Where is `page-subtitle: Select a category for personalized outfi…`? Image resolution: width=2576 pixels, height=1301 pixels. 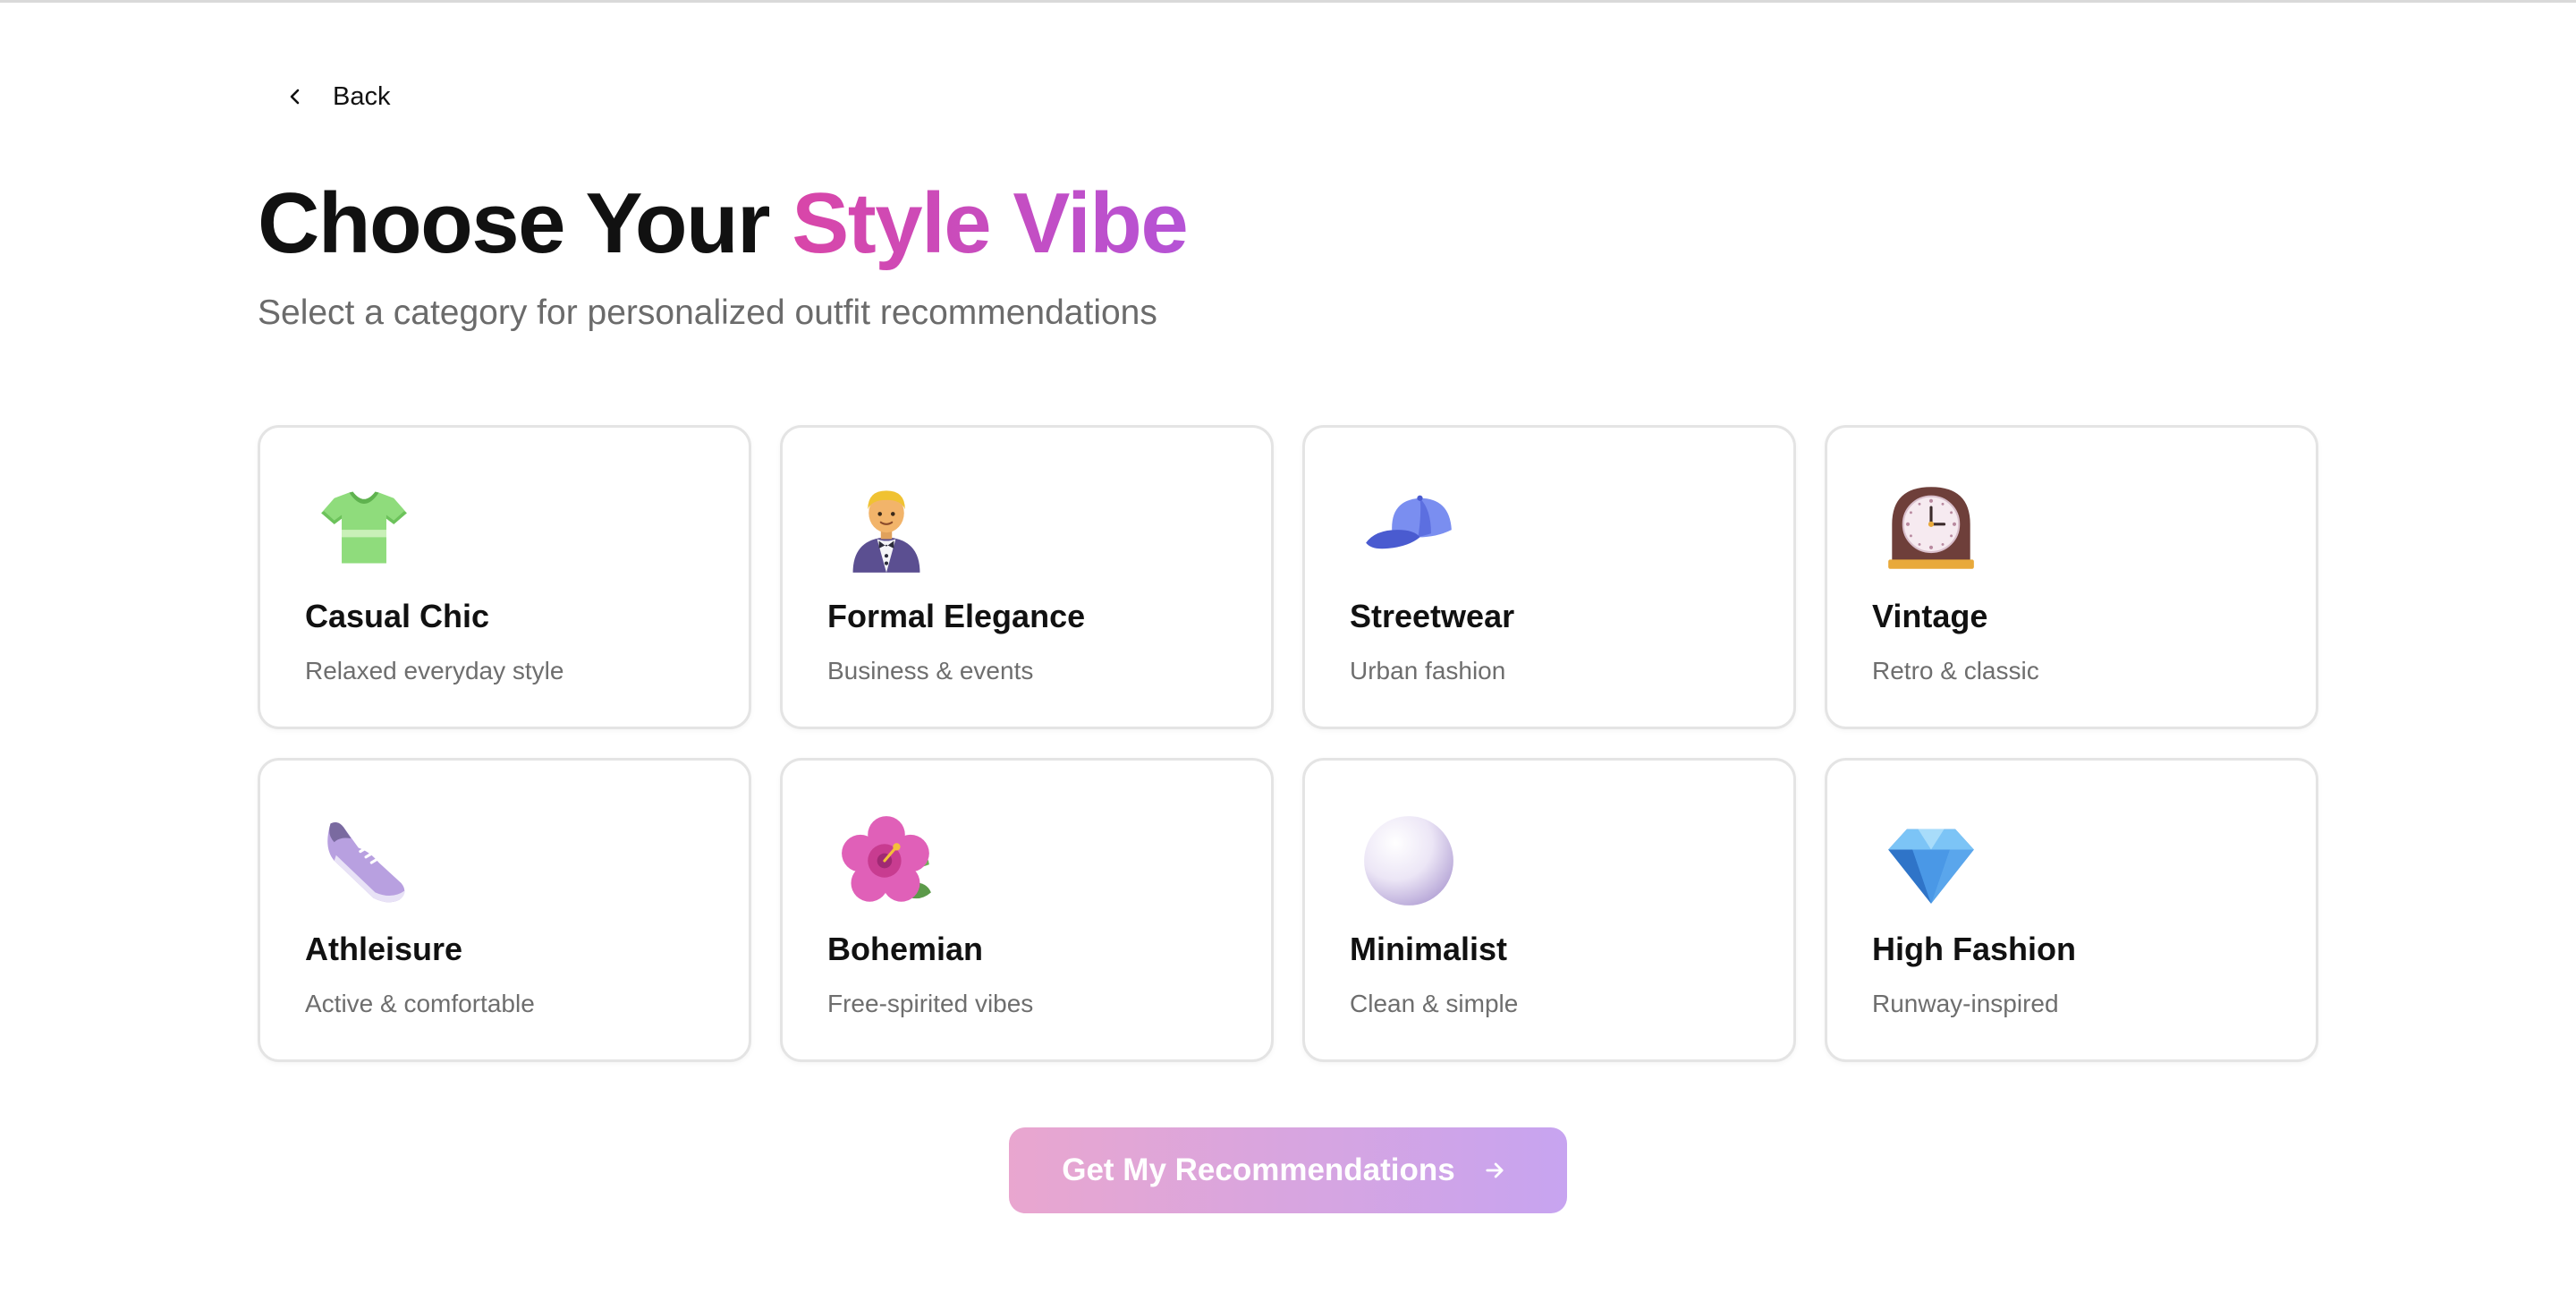
page-subtitle: Select a category for personalized outfi… is located at coordinates (707, 312).